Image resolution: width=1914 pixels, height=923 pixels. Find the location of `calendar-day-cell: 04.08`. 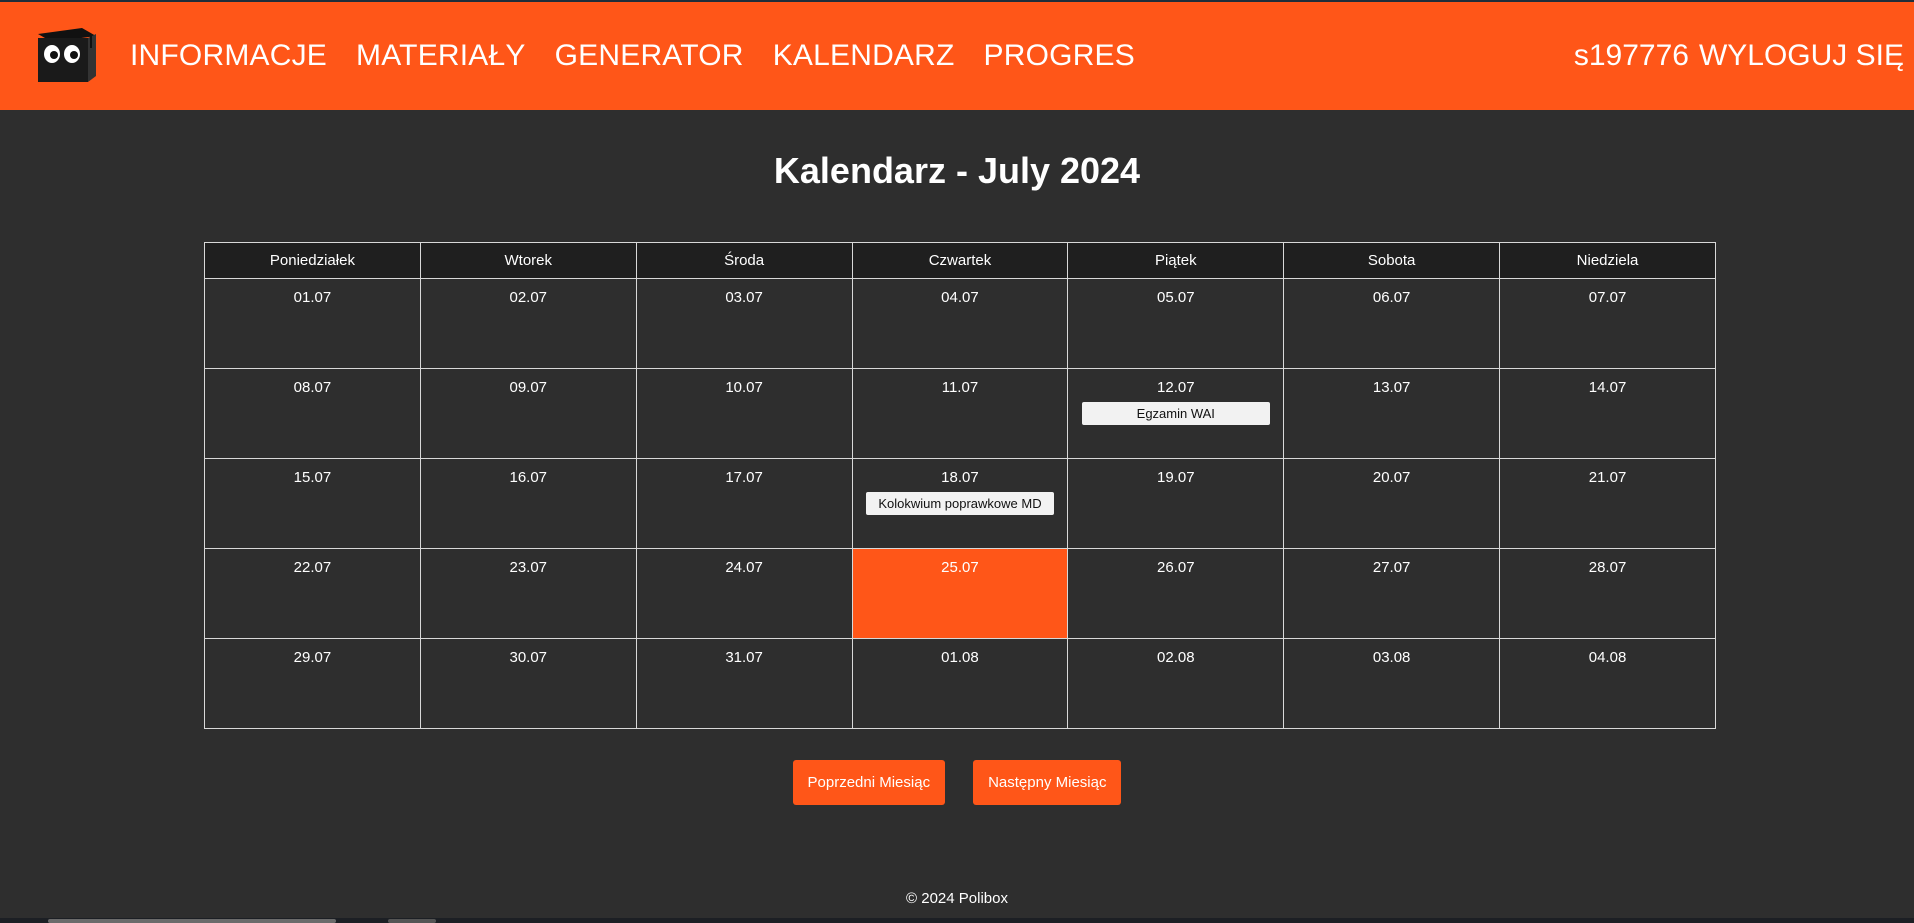

calendar-day-cell: 04.08 is located at coordinates (1607, 683).